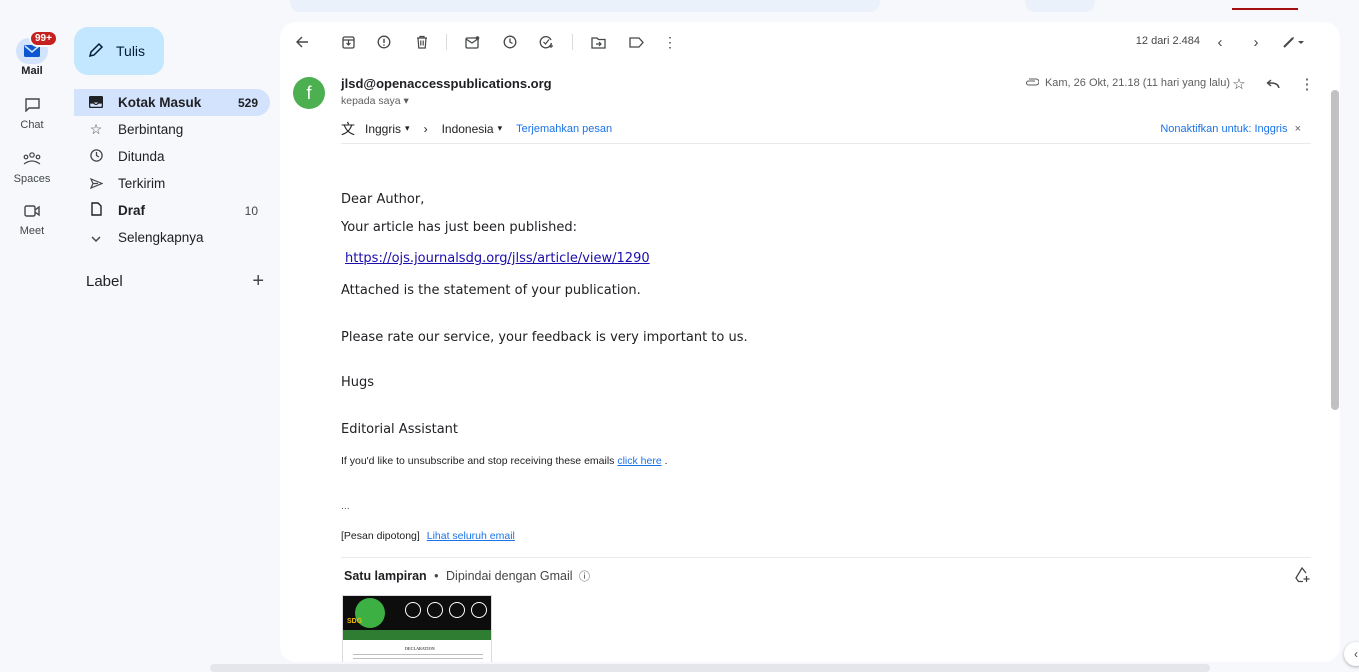 Image resolution: width=1359 pixels, height=672 pixels. I want to click on sidebar-item-drafts: Draf 10, so click(172, 210).